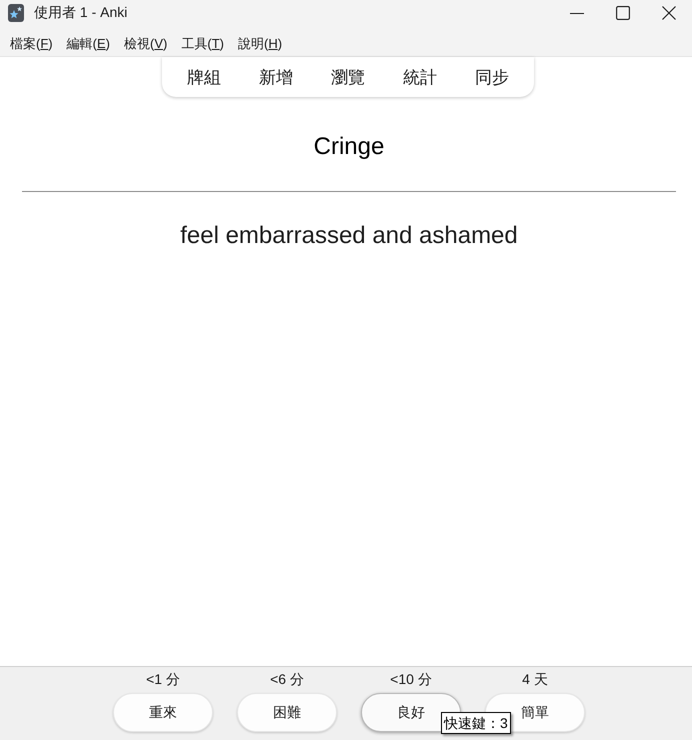 The image size is (692, 740). I want to click on card-front-text: Cringe, so click(349, 147).